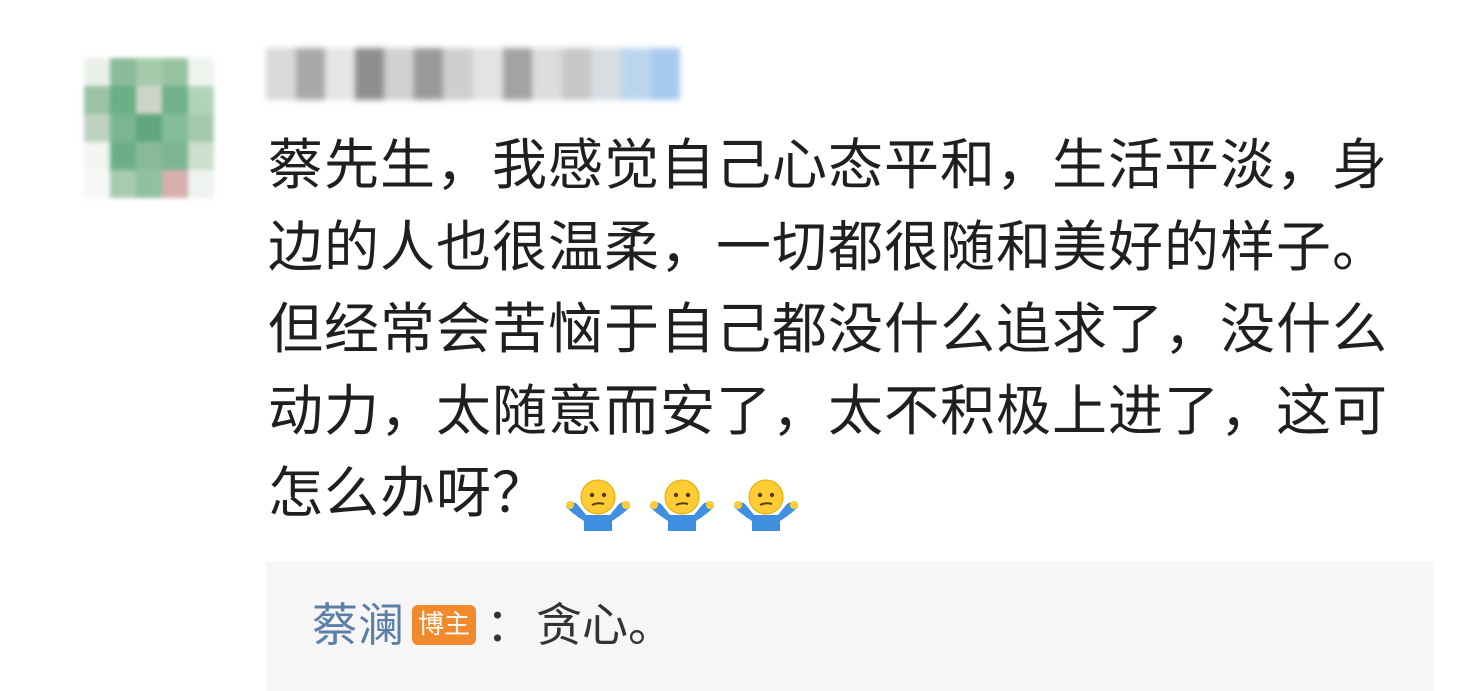 The image size is (1460, 691). Describe the element at coordinates (358, 625) in the screenshot. I see `reply-author-link: 蔡澜` at that location.